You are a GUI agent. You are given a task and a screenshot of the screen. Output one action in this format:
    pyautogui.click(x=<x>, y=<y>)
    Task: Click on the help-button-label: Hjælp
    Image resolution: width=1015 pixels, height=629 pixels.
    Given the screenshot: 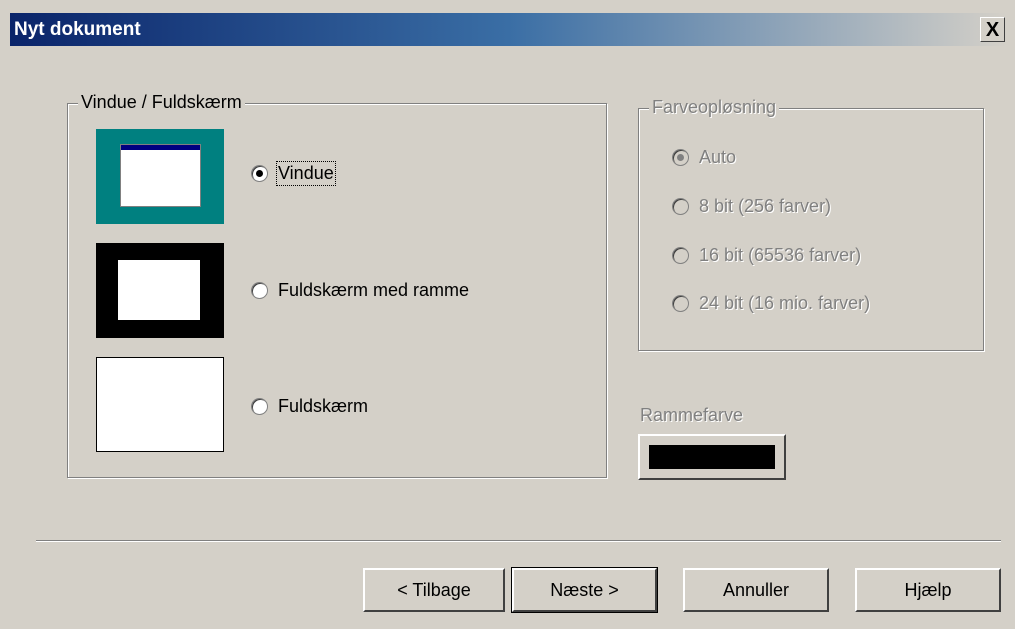 What is the action you would take?
    pyautogui.click(x=928, y=589)
    